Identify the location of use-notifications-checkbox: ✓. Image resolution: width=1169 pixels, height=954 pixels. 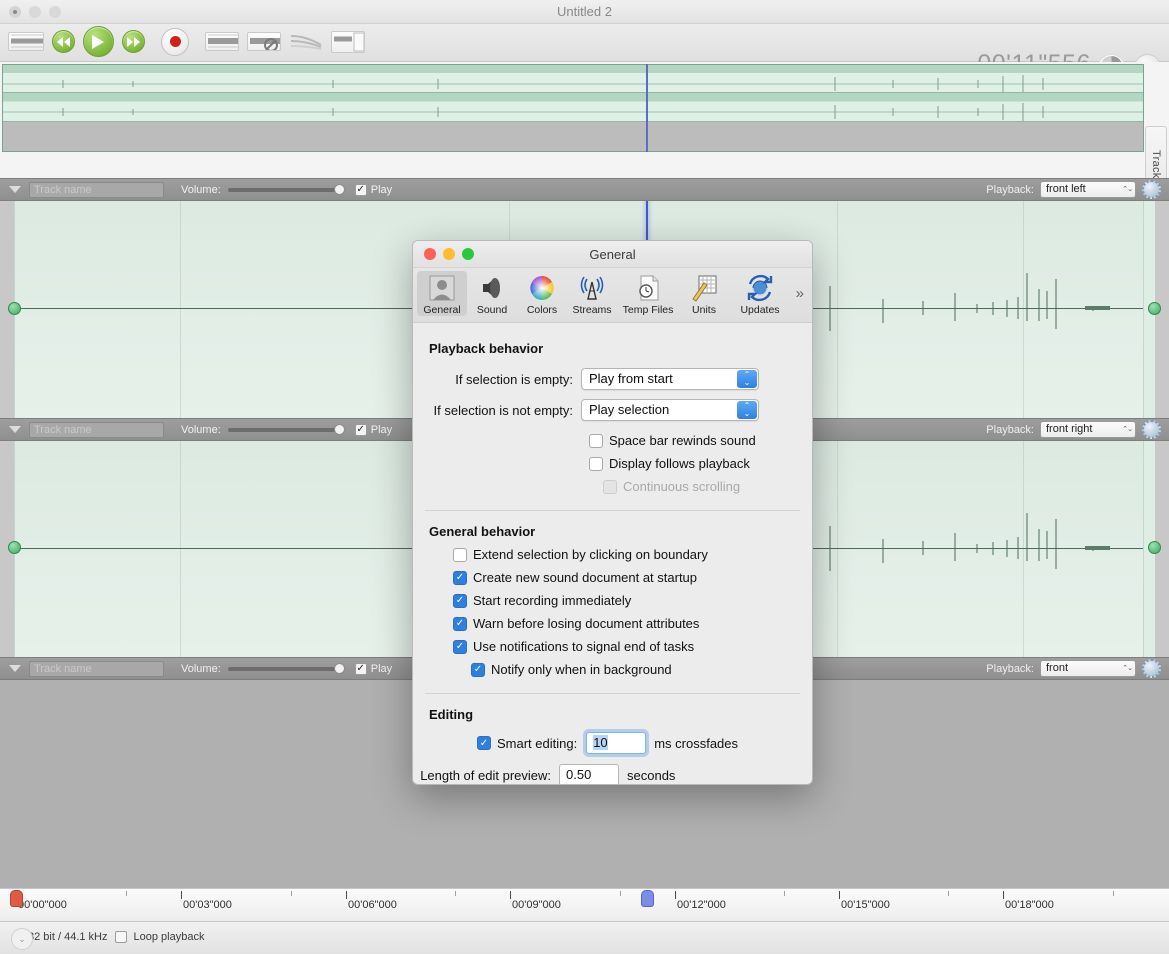
(460, 646).